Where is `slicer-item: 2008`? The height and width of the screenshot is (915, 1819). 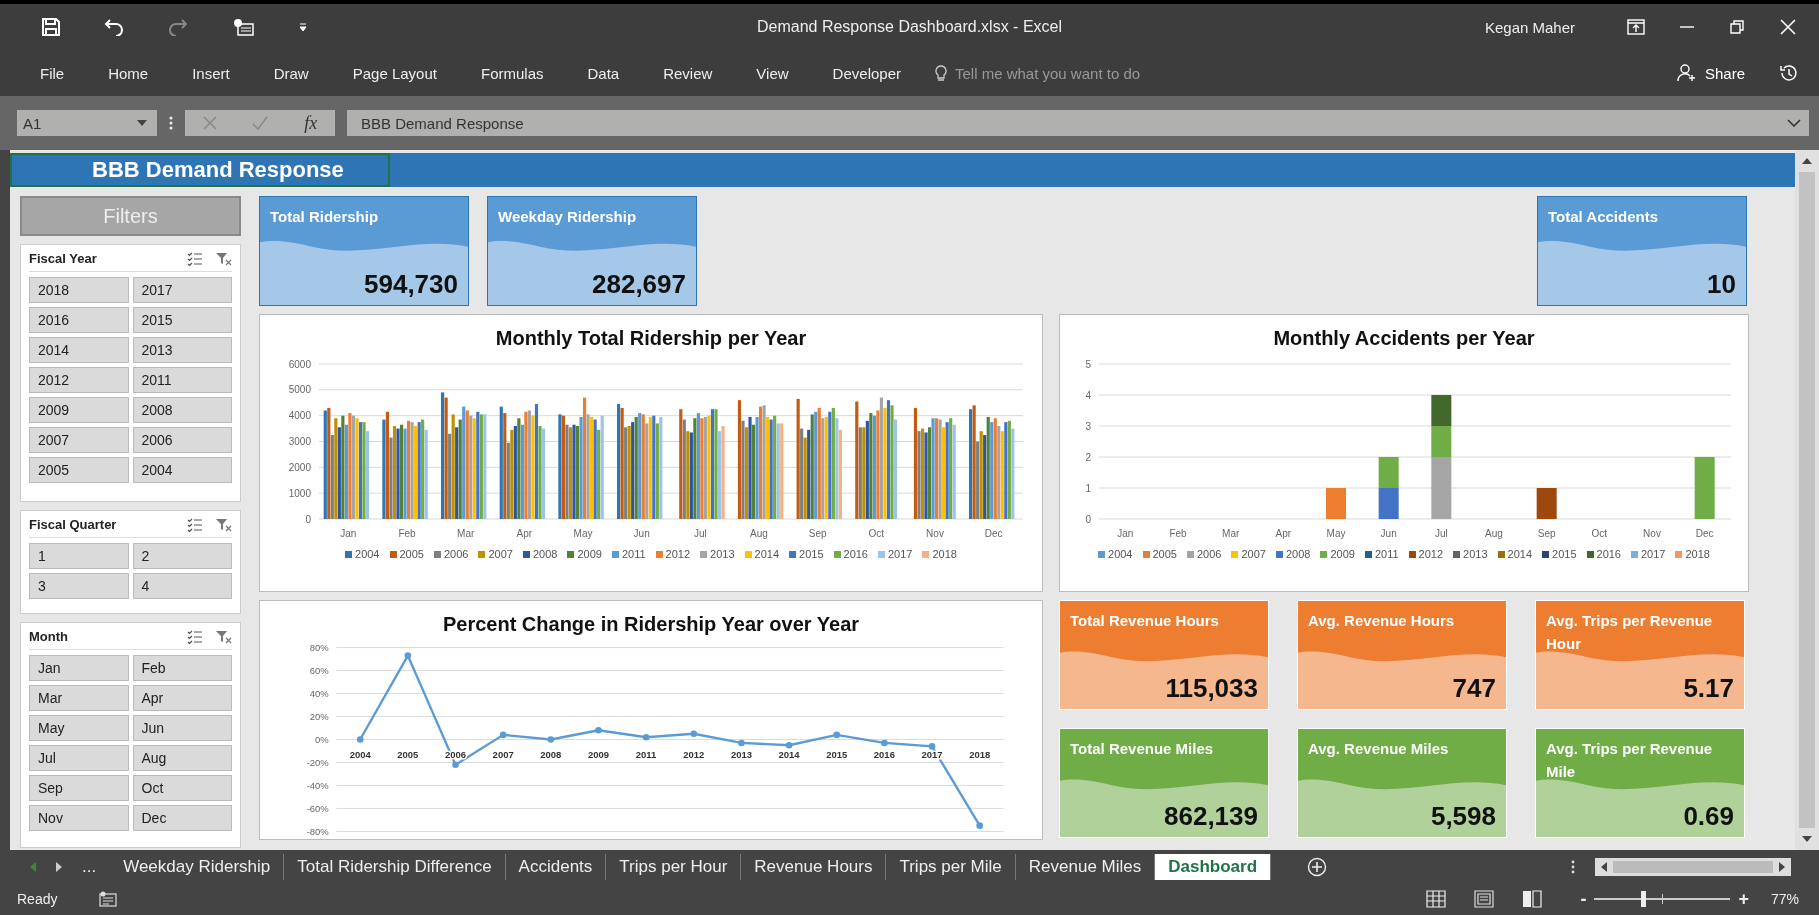 slicer-item: 2008 is located at coordinates (182, 410).